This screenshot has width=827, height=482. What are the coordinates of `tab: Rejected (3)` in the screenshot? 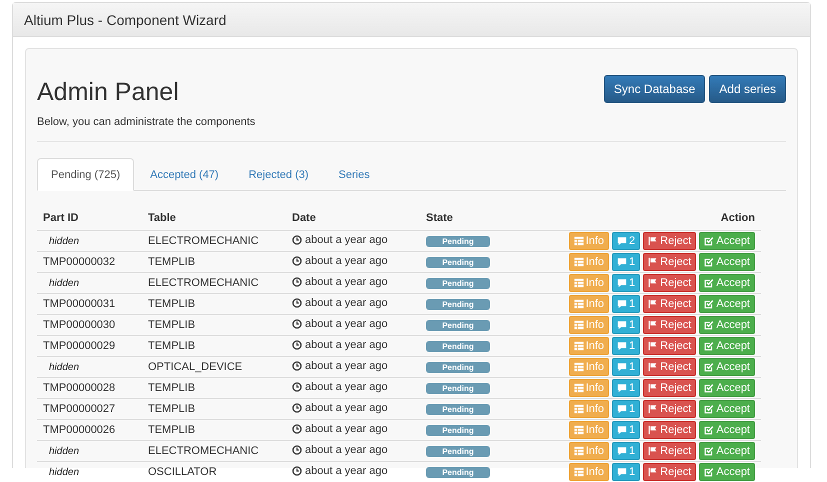 It's located at (278, 174).